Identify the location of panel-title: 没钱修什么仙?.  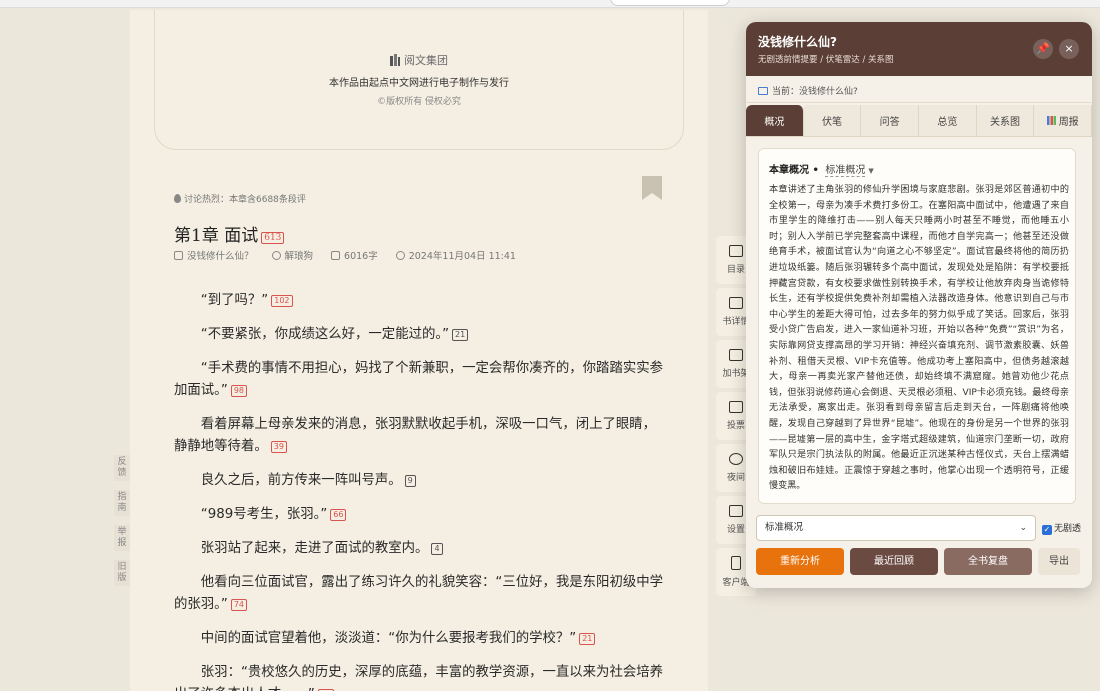
(797, 42).